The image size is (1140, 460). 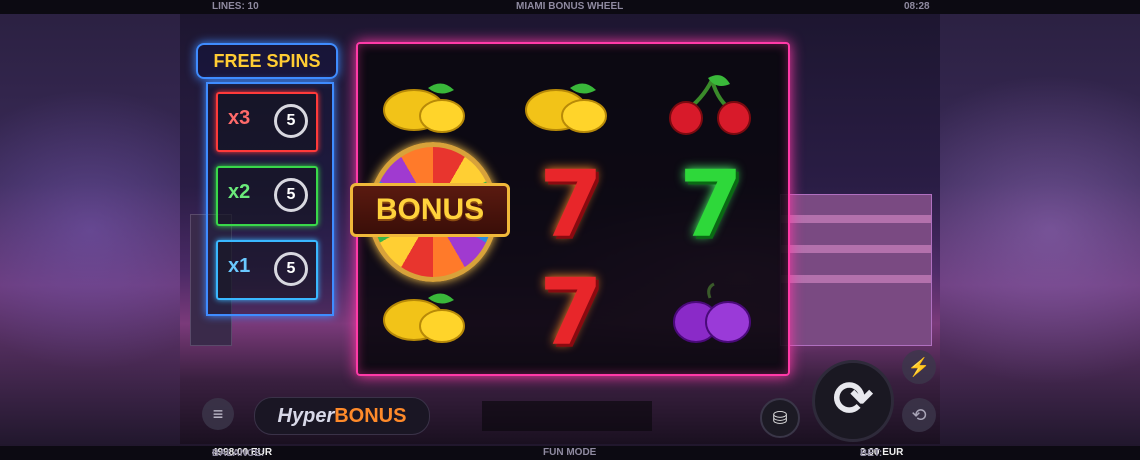 I want to click on hotel-building, so click(x=856, y=270).